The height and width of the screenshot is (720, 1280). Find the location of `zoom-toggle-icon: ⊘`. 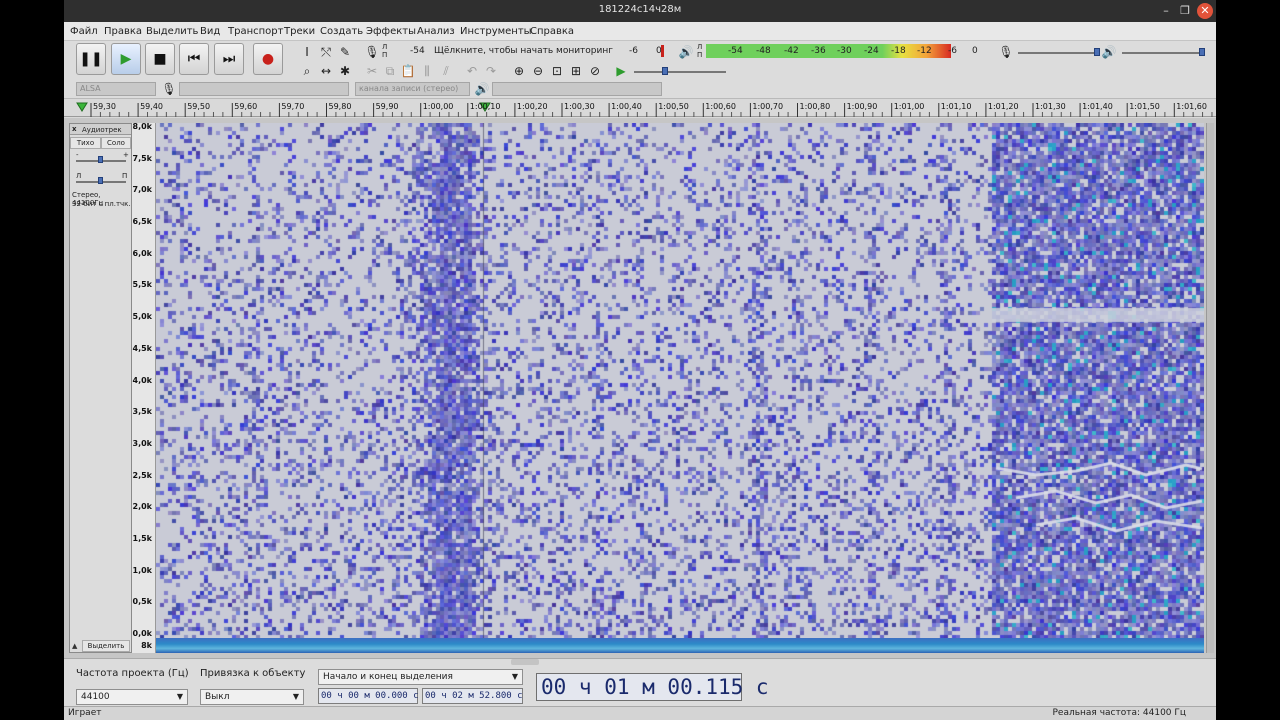

zoom-toggle-icon: ⊘ is located at coordinates (595, 71).